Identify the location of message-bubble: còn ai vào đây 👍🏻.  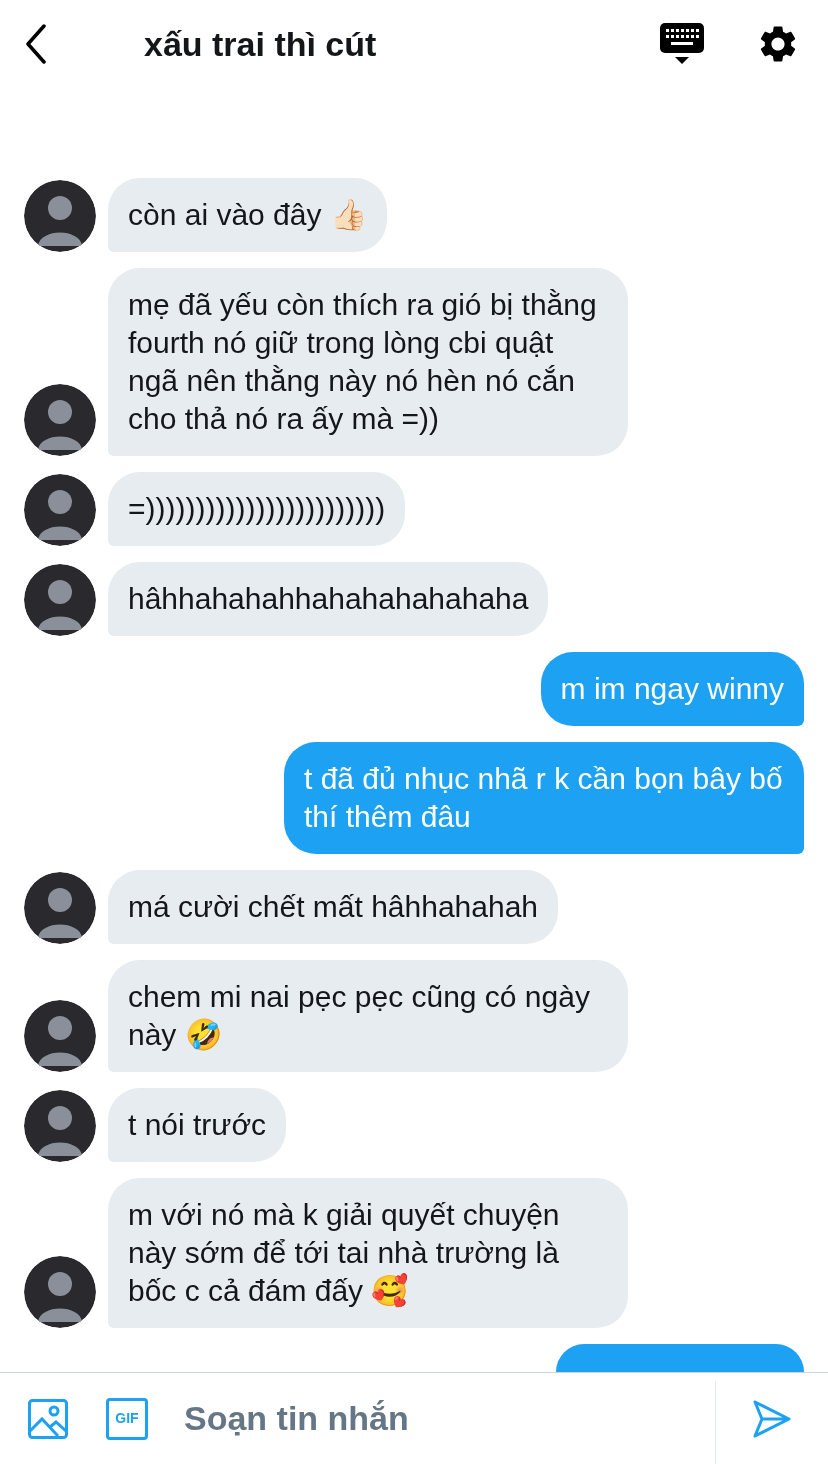
(247, 215).